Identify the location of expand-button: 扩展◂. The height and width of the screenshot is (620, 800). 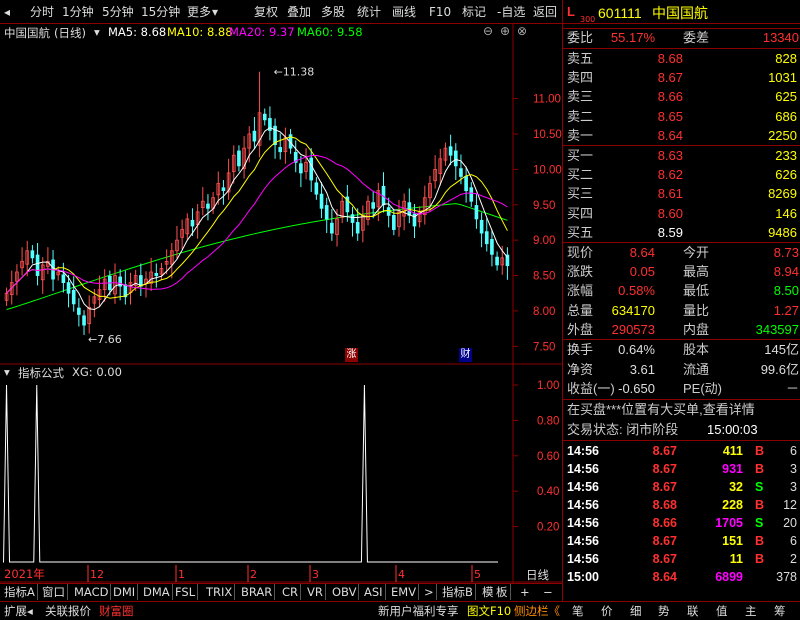
(18, 611).